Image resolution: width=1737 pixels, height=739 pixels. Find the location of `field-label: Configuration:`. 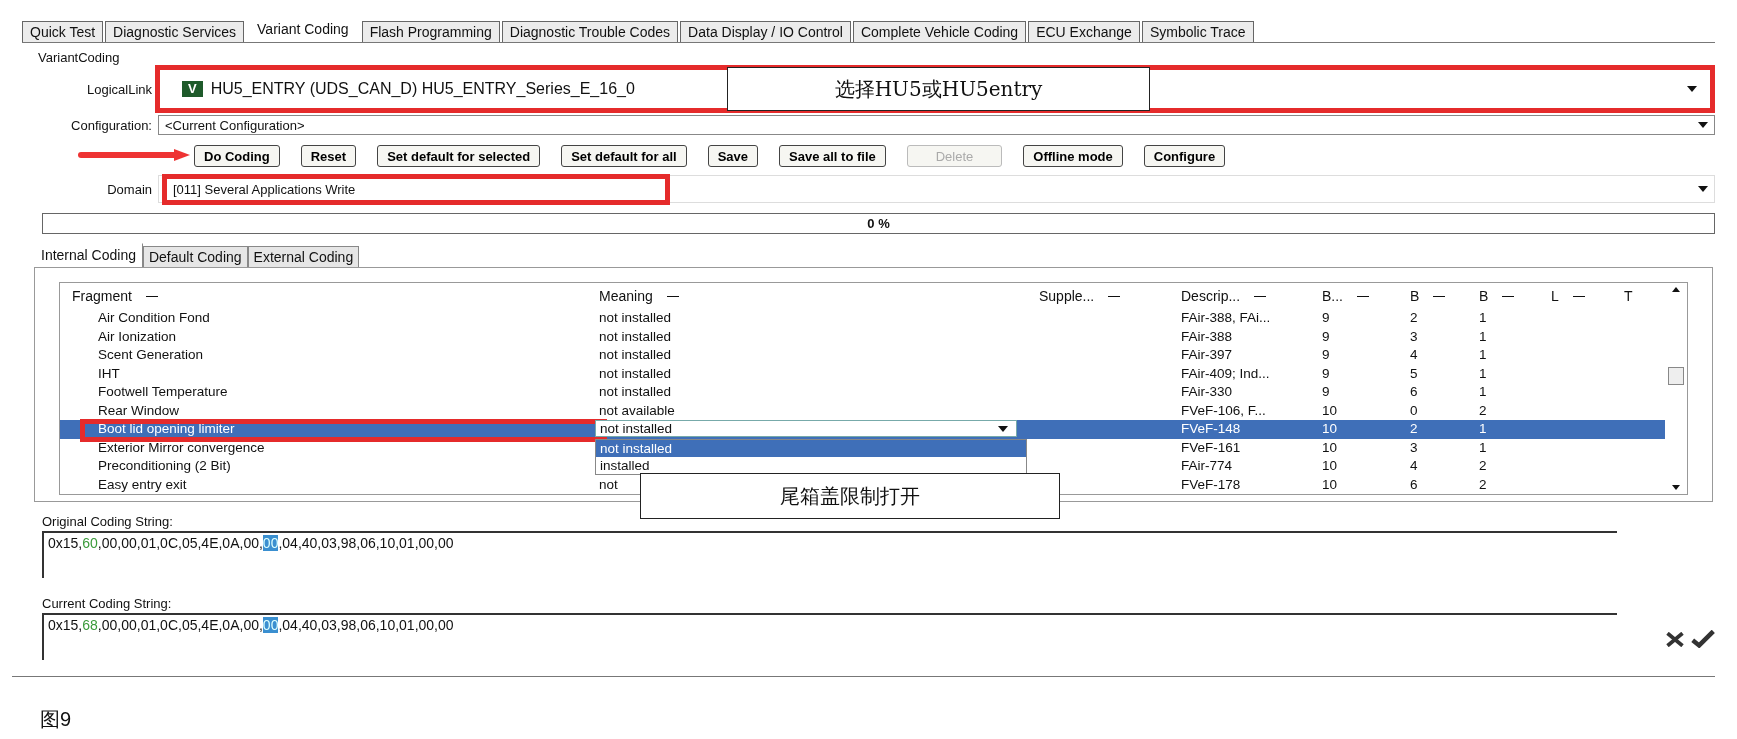

field-label: Configuration: is located at coordinates (111, 125).